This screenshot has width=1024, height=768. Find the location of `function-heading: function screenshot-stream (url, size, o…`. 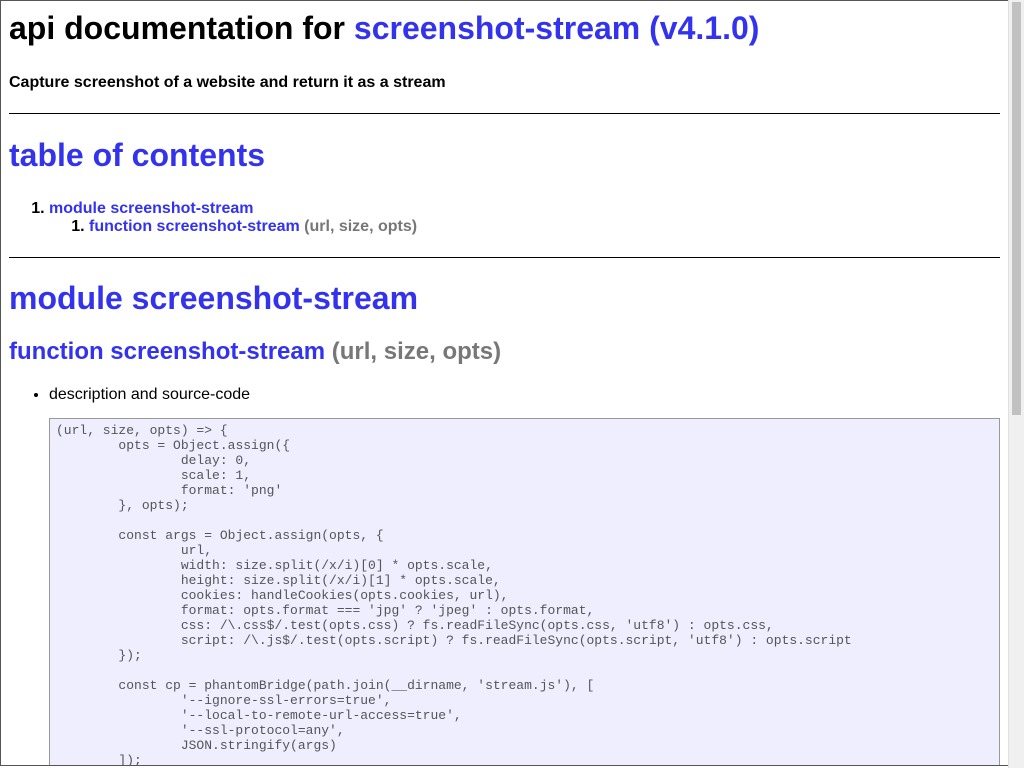

function-heading: function screenshot-stream (url, size, o… is located at coordinates (504, 352).